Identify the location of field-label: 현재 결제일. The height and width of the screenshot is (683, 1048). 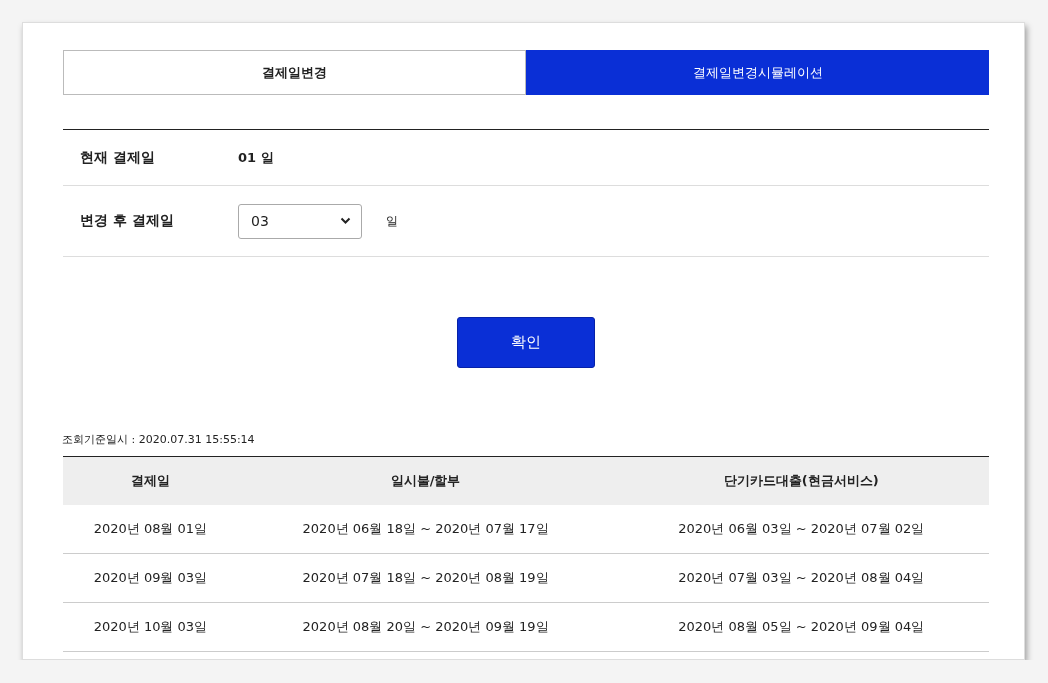
(118, 157).